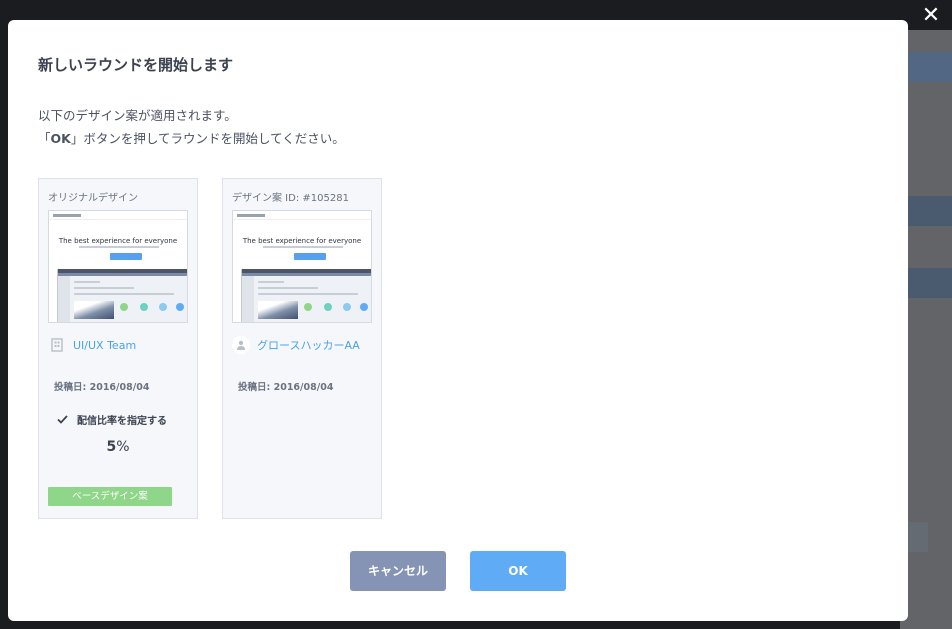 Image resolution: width=952 pixels, height=629 pixels. I want to click on description-line-2: 「OK」ボタンを押してラウンドを開始してください。, so click(191, 138).